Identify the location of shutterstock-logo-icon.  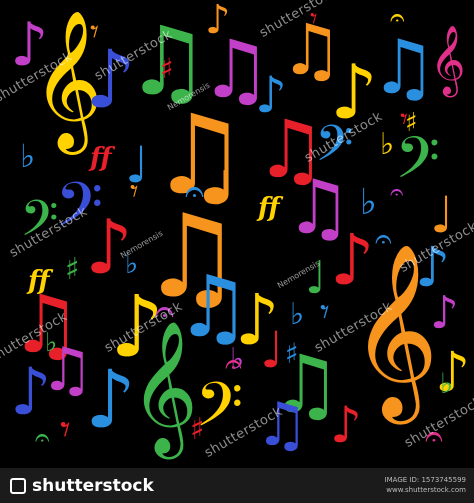
(18, 485).